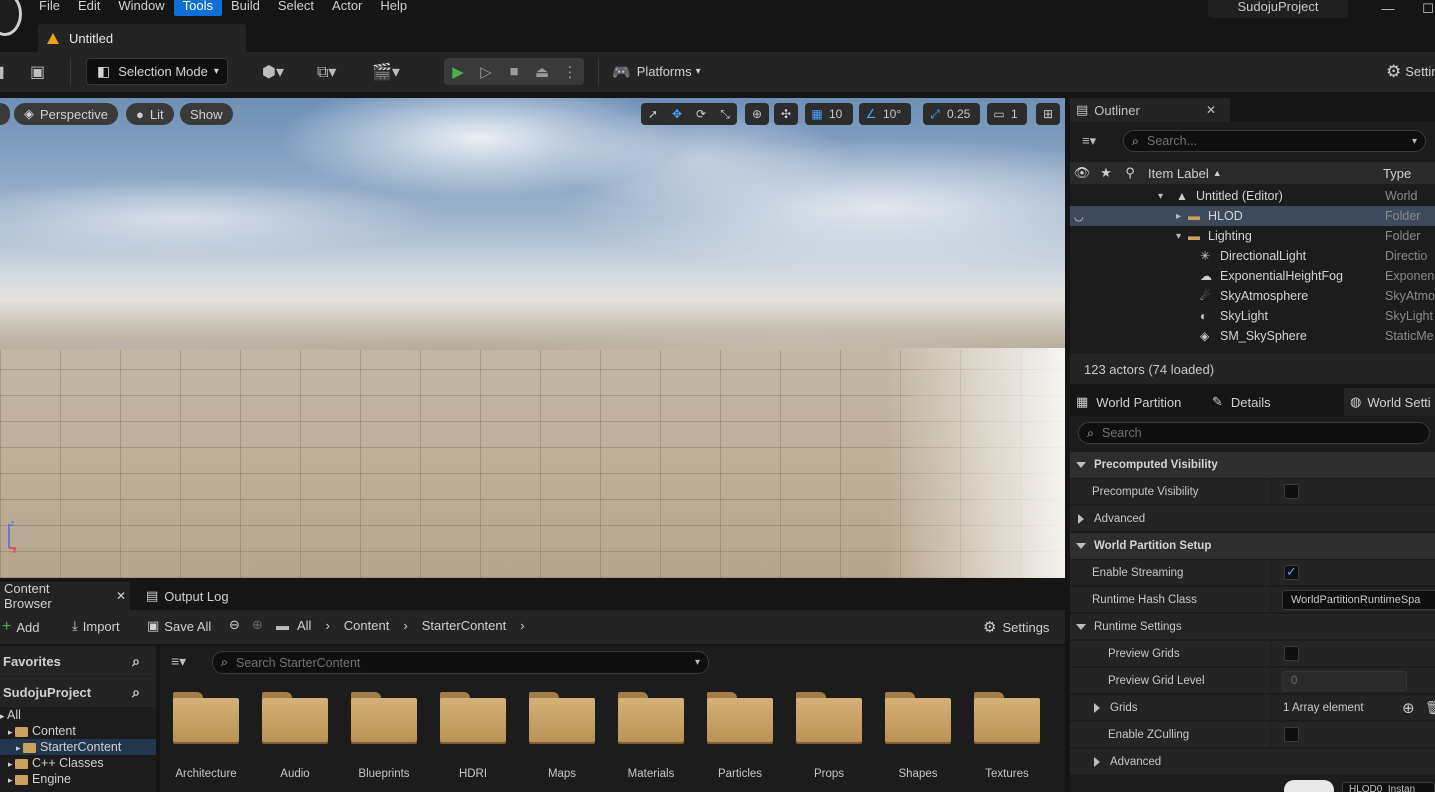 The height and width of the screenshot is (792, 1435). What do you see at coordinates (295, 738) in the screenshot?
I see `asset-folder: Audio` at bounding box center [295, 738].